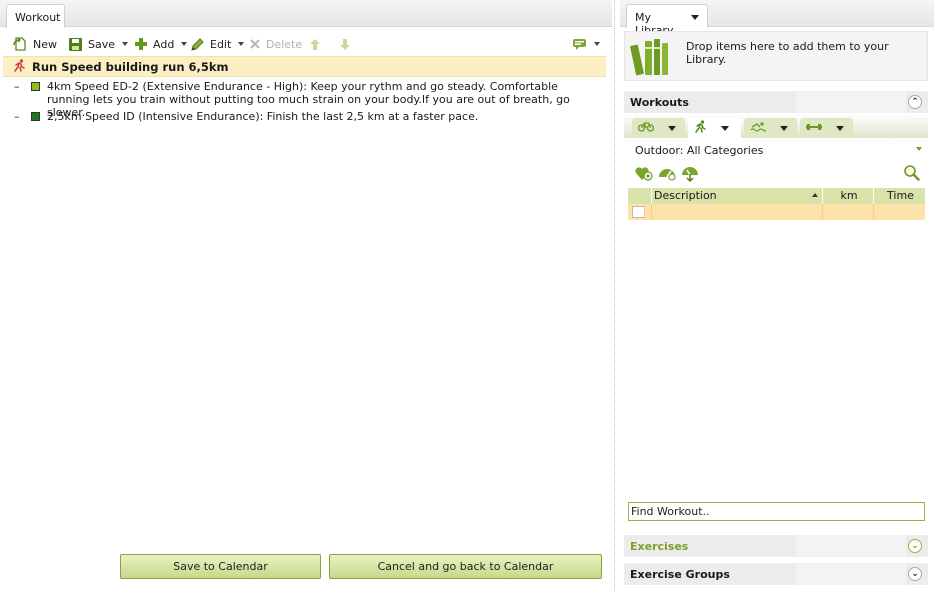 The height and width of the screenshot is (591, 934). I want to click on favorite-icon, so click(644, 174).